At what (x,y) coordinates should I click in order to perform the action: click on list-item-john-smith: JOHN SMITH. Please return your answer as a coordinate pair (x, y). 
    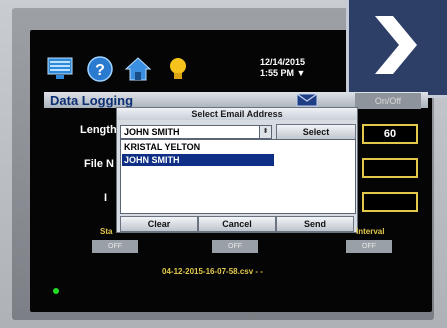
    Looking at the image, I should click on (198, 160).